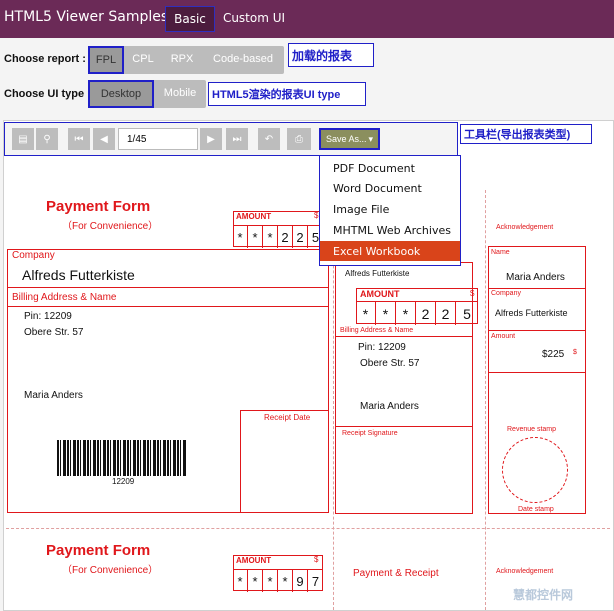 This screenshot has width=614, height=611. I want to click on choose-report-label: Choose report :, so click(45, 59).